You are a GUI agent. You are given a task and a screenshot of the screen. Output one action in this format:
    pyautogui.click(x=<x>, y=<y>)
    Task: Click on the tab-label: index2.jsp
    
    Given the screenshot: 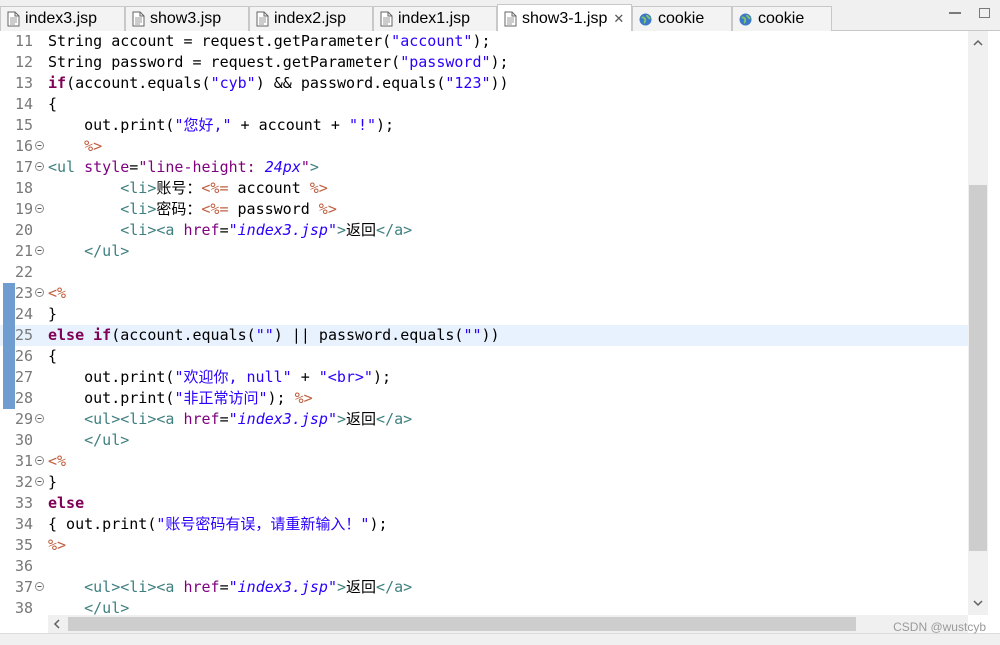 What is the action you would take?
    pyautogui.click(x=310, y=18)
    